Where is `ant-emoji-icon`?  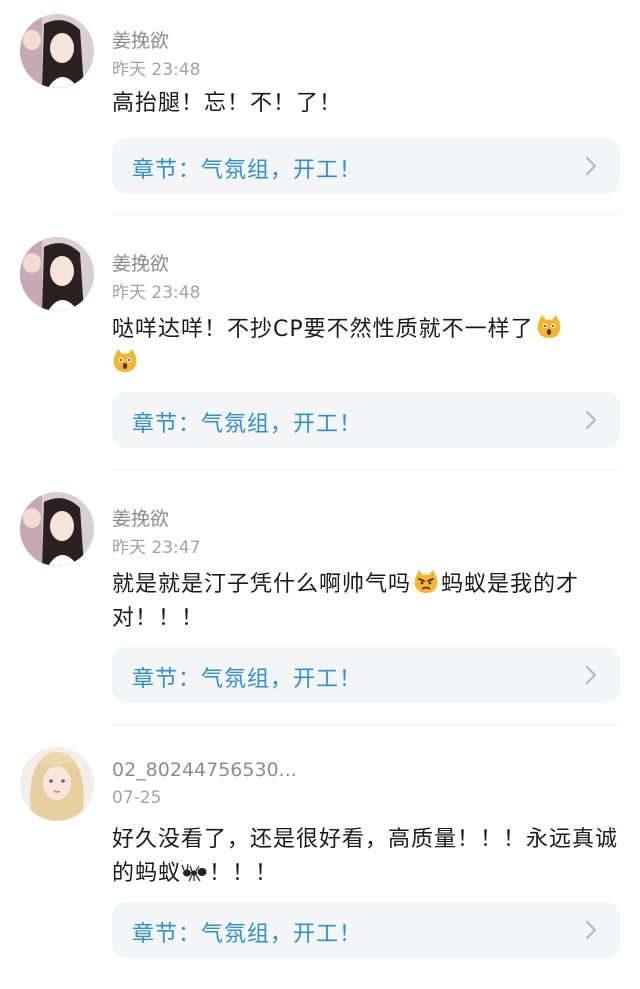
ant-emoji-icon is located at coordinates (195, 871).